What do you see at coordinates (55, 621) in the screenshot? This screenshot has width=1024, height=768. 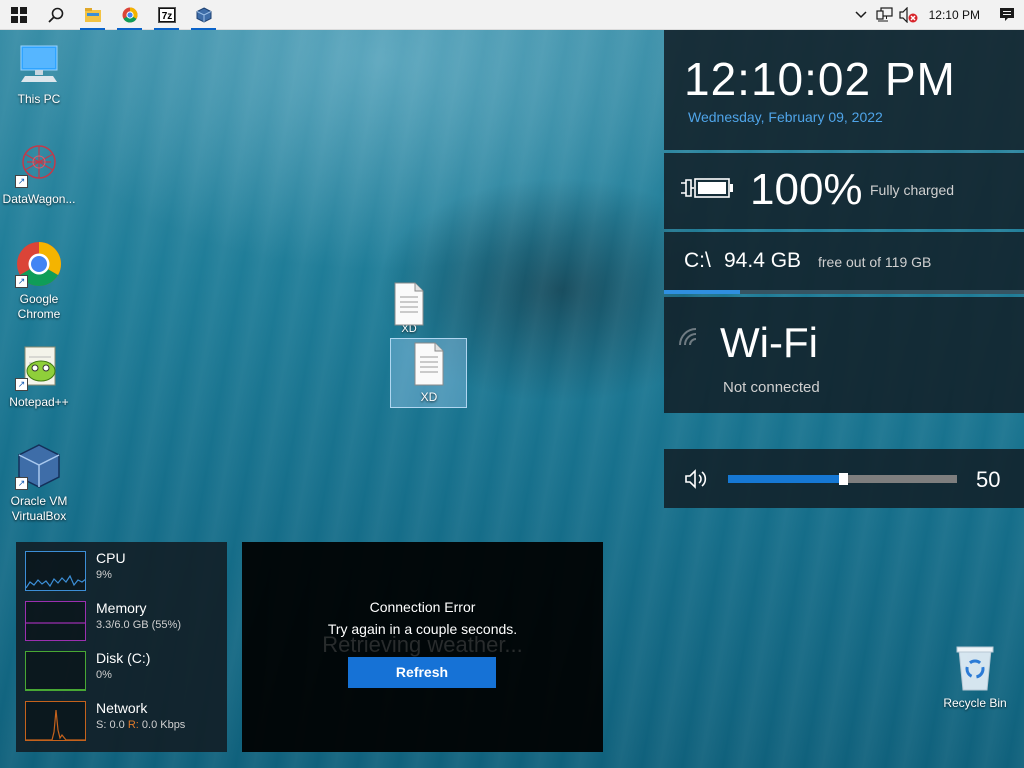 I see `memory-graph` at bounding box center [55, 621].